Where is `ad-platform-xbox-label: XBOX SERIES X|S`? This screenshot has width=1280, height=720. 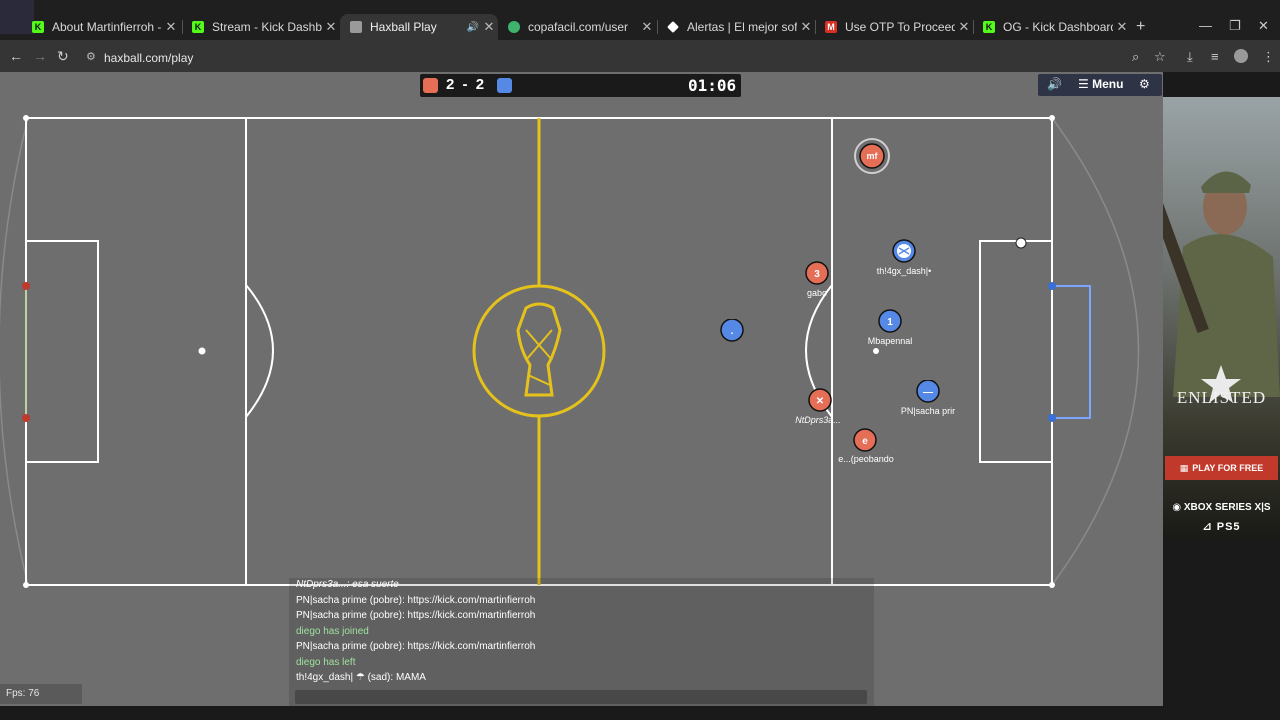
ad-platform-xbox-label: XBOX SERIES X|S is located at coordinates (1227, 507).